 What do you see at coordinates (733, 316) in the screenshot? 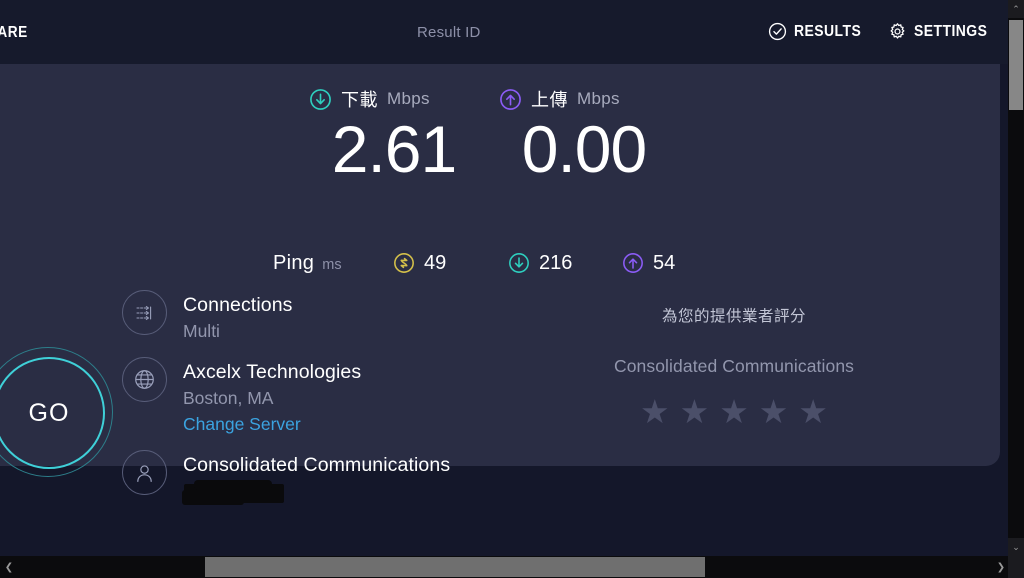
I see `rating-prompt: 為您的提供業者評分` at bounding box center [733, 316].